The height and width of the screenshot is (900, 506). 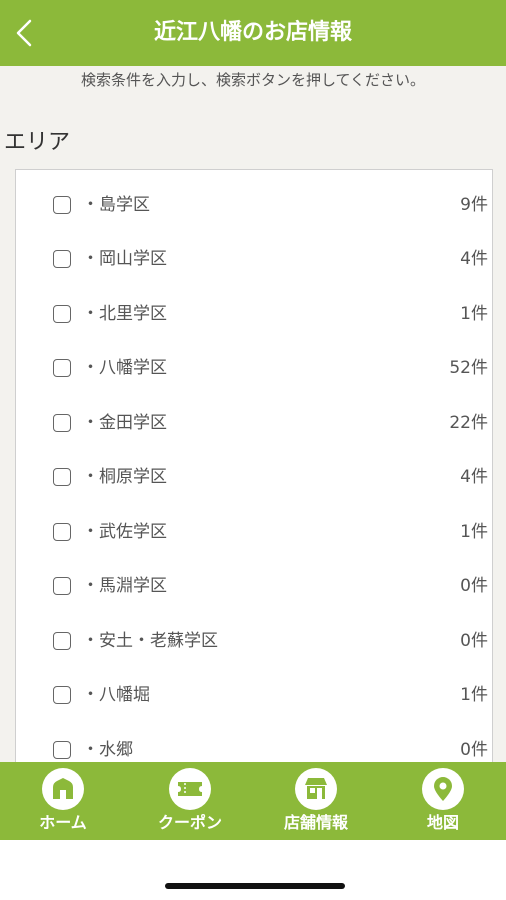 I want to click on area-name: ・北里学区, so click(x=124, y=314).